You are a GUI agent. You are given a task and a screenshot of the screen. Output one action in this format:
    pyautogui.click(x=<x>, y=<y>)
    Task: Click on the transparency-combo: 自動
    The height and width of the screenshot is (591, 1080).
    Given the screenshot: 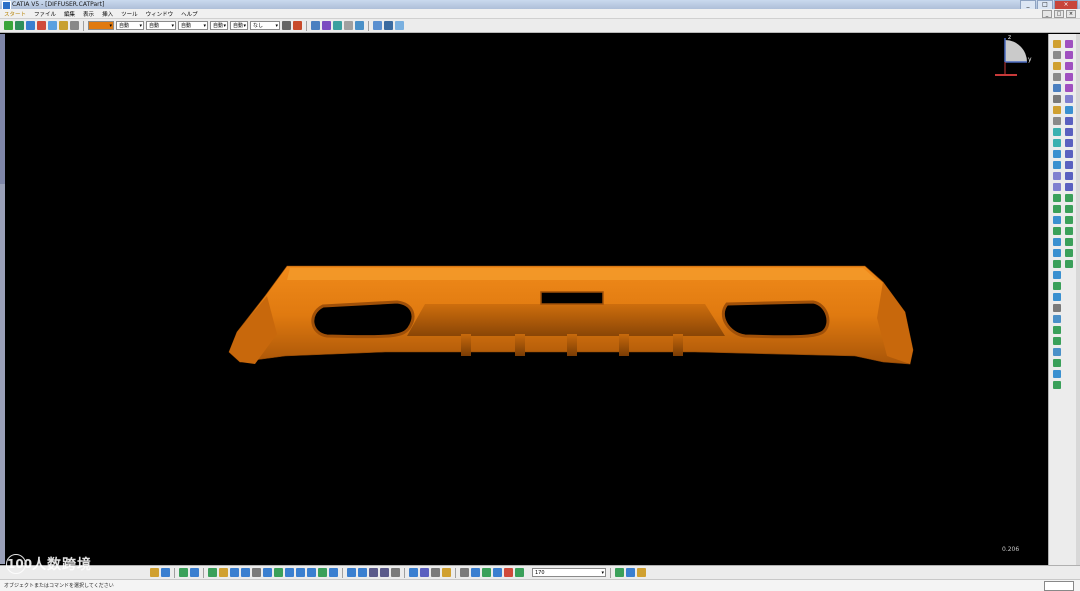 What is the action you would take?
    pyautogui.click(x=130, y=25)
    